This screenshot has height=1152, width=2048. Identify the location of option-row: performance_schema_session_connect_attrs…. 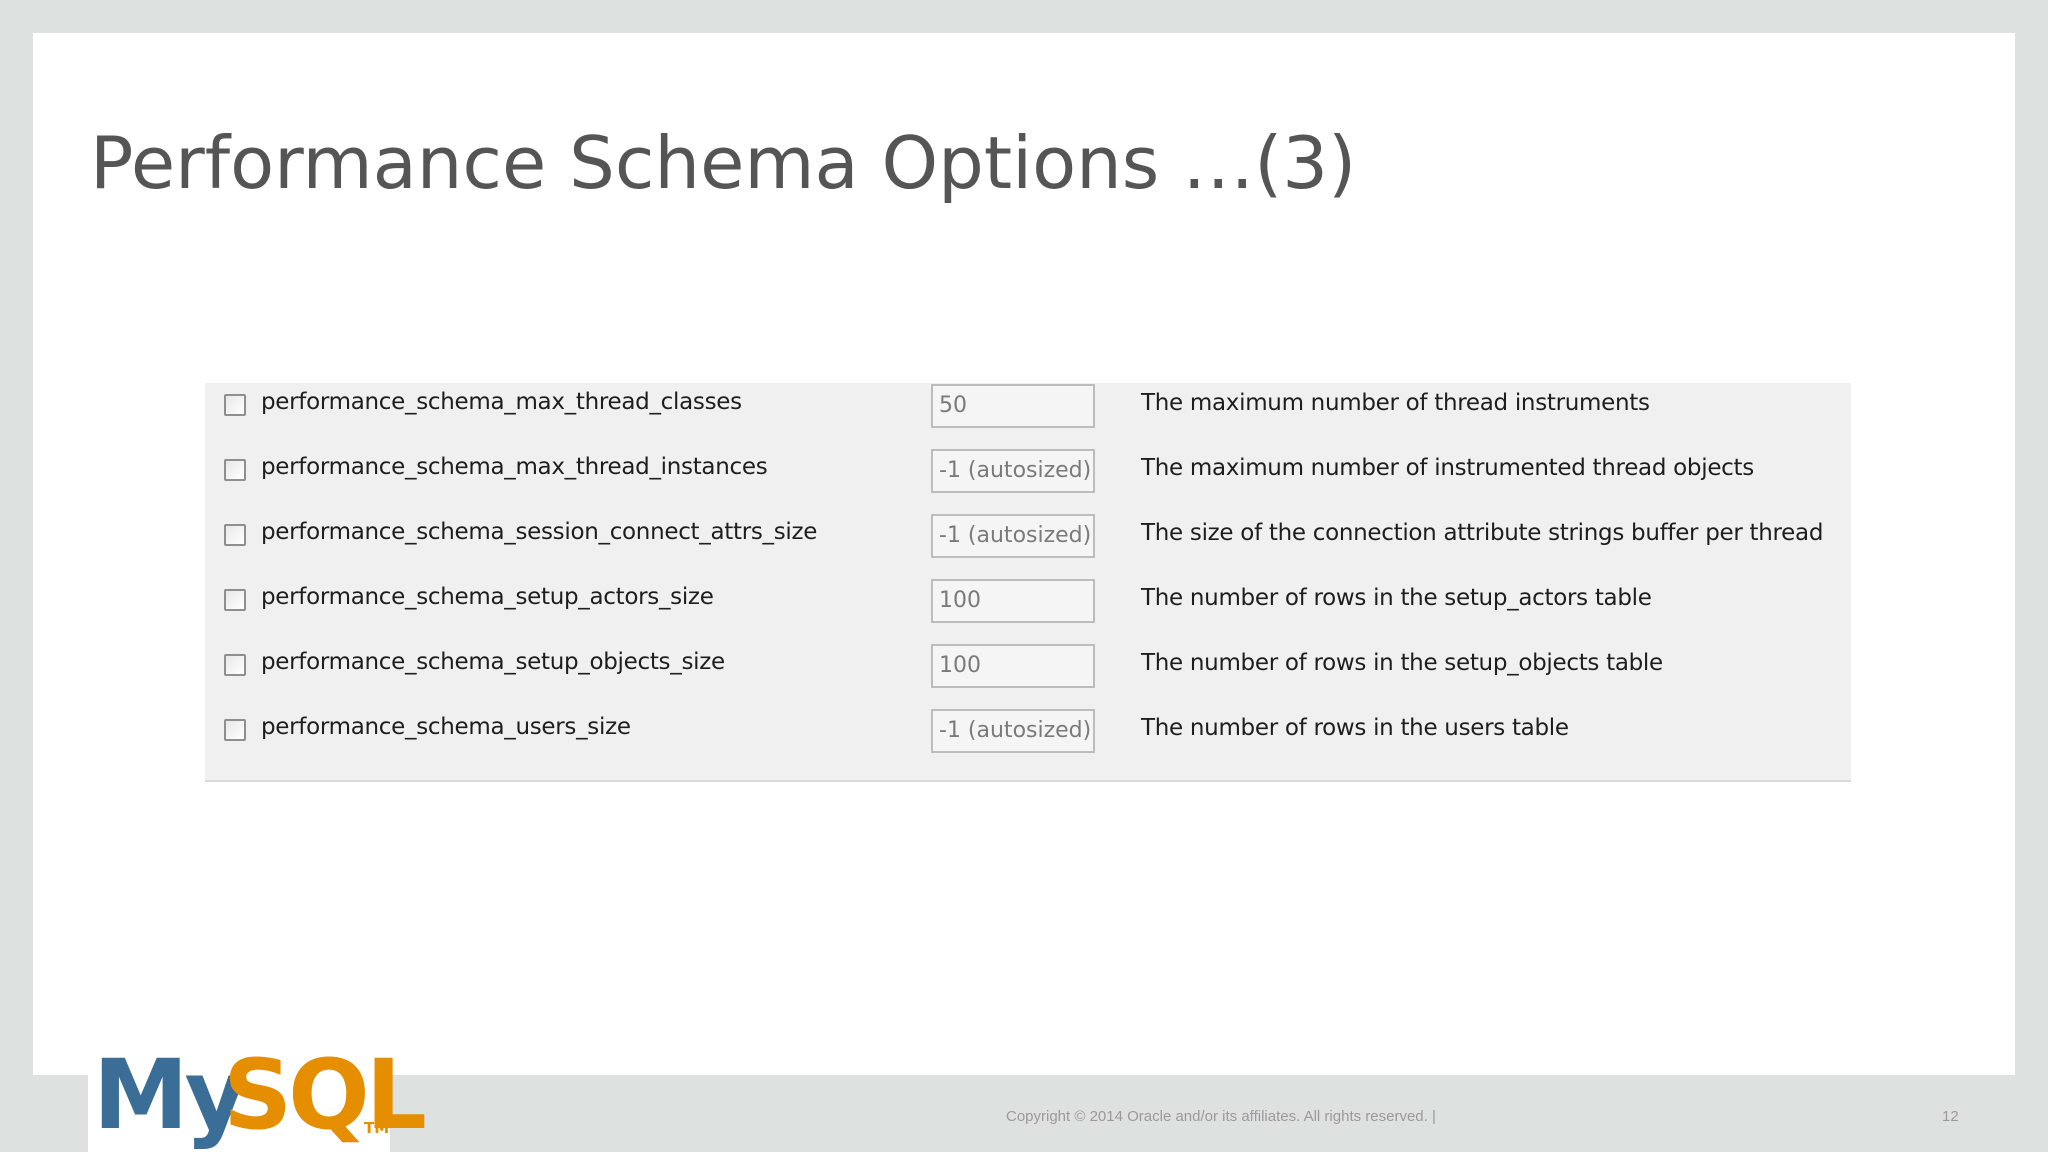
(1028, 537).